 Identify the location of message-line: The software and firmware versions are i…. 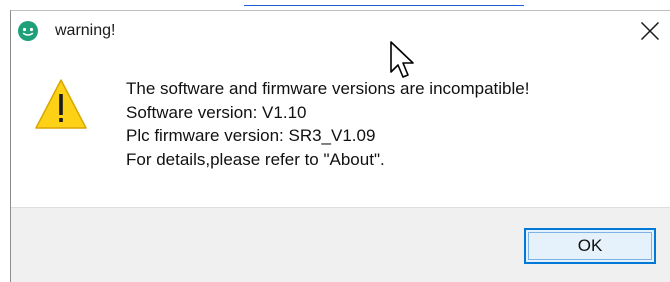
(328, 88).